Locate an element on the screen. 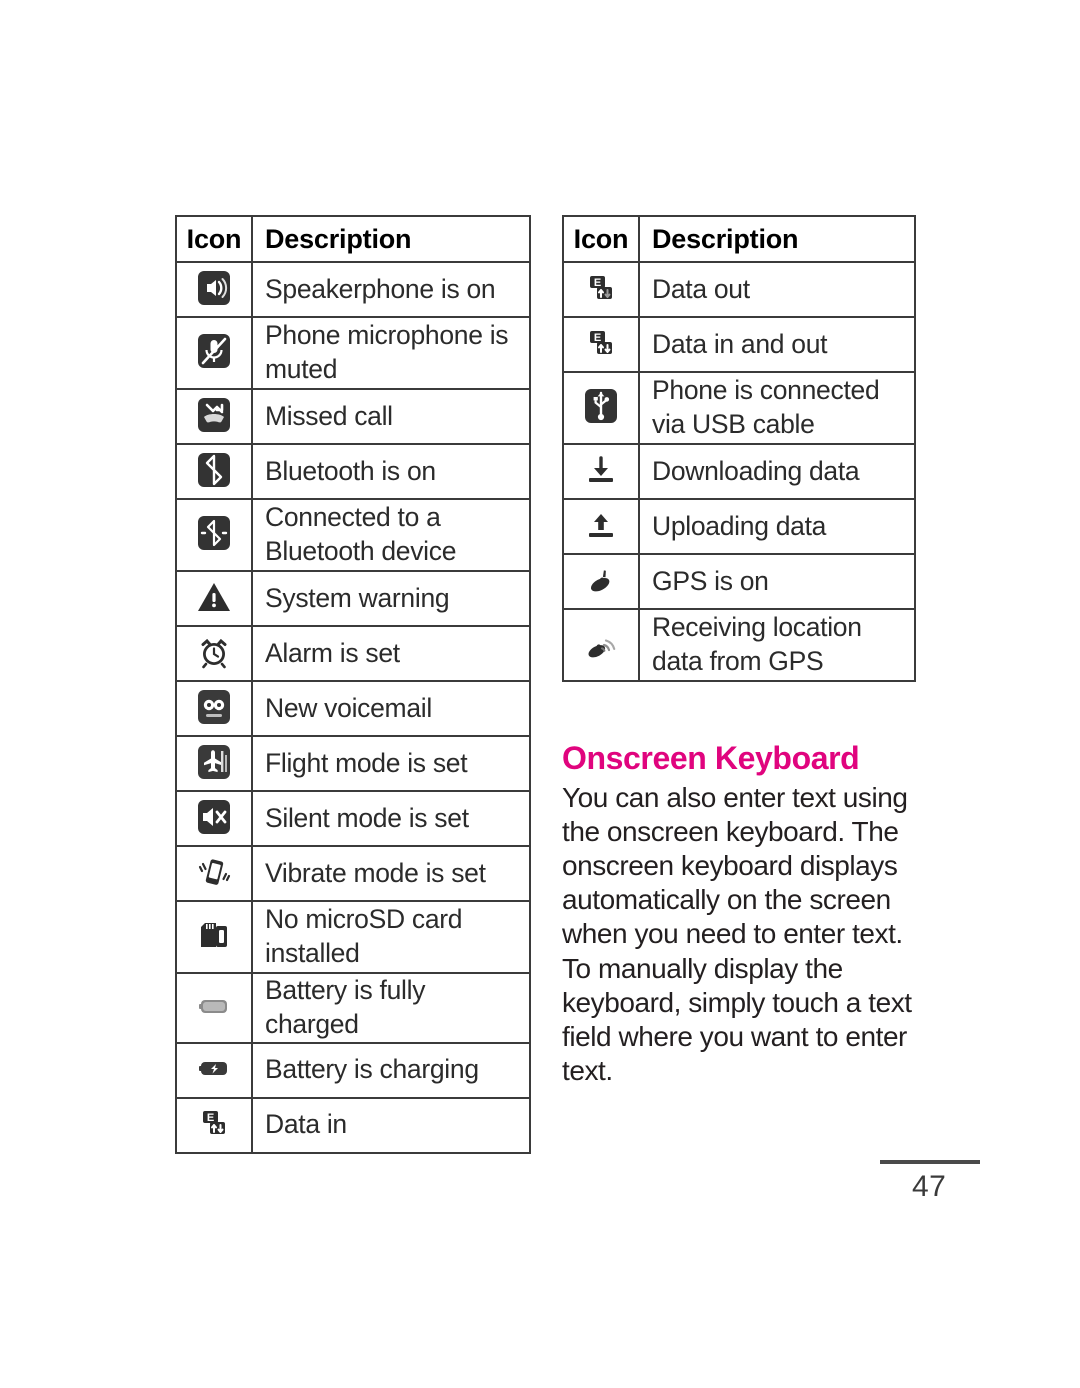 This screenshot has height=1388, width=1080. description-cell: Bluetooth is on is located at coordinates (391, 471).